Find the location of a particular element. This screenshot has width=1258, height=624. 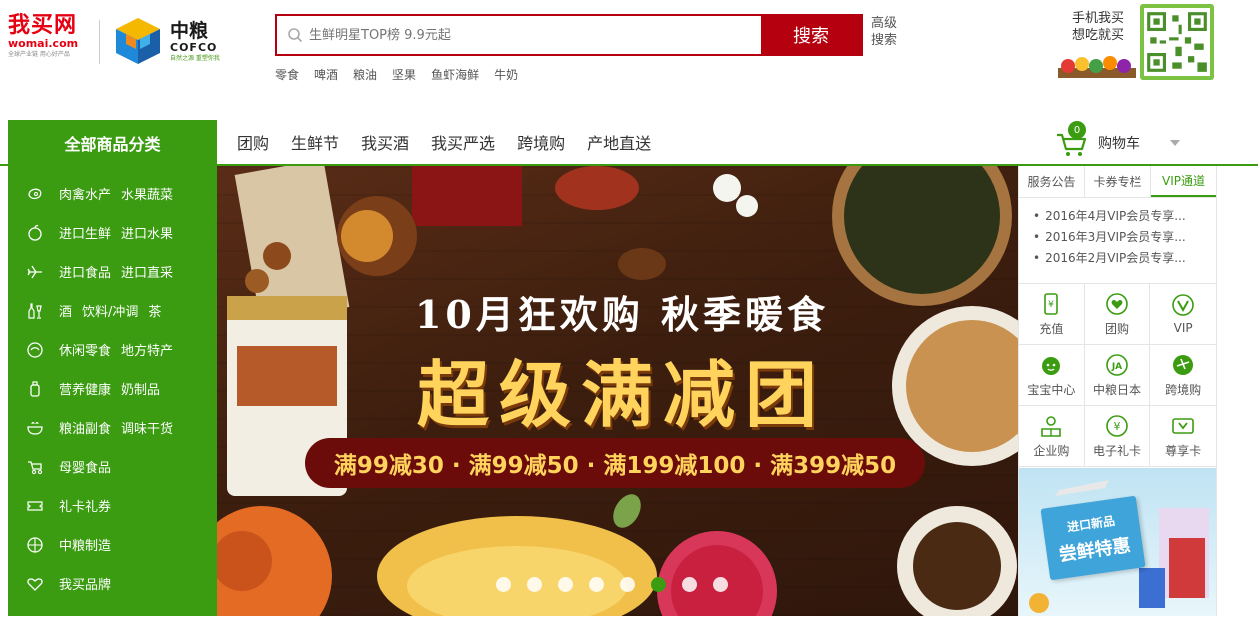

service-label: VIP is located at coordinates (1183, 328).